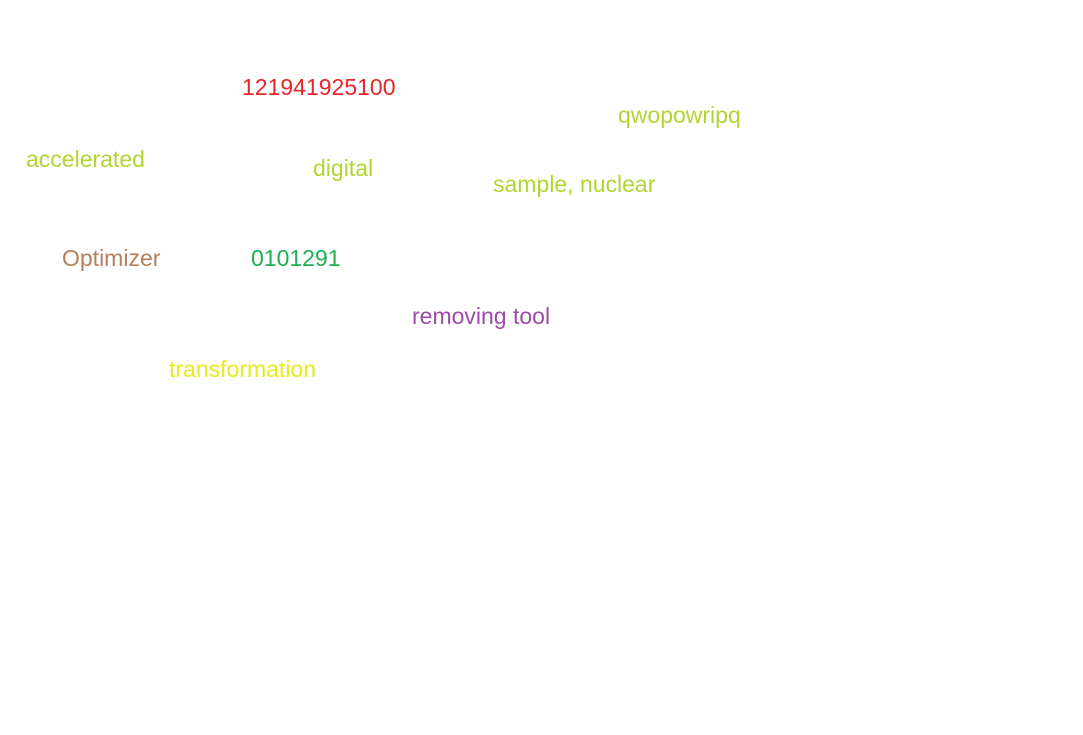 Image resolution: width=1083 pixels, height=735 pixels. What do you see at coordinates (111, 258) in the screenshot?
I see `word-optimizer: Optimizer` at bounding box center [111, 258].